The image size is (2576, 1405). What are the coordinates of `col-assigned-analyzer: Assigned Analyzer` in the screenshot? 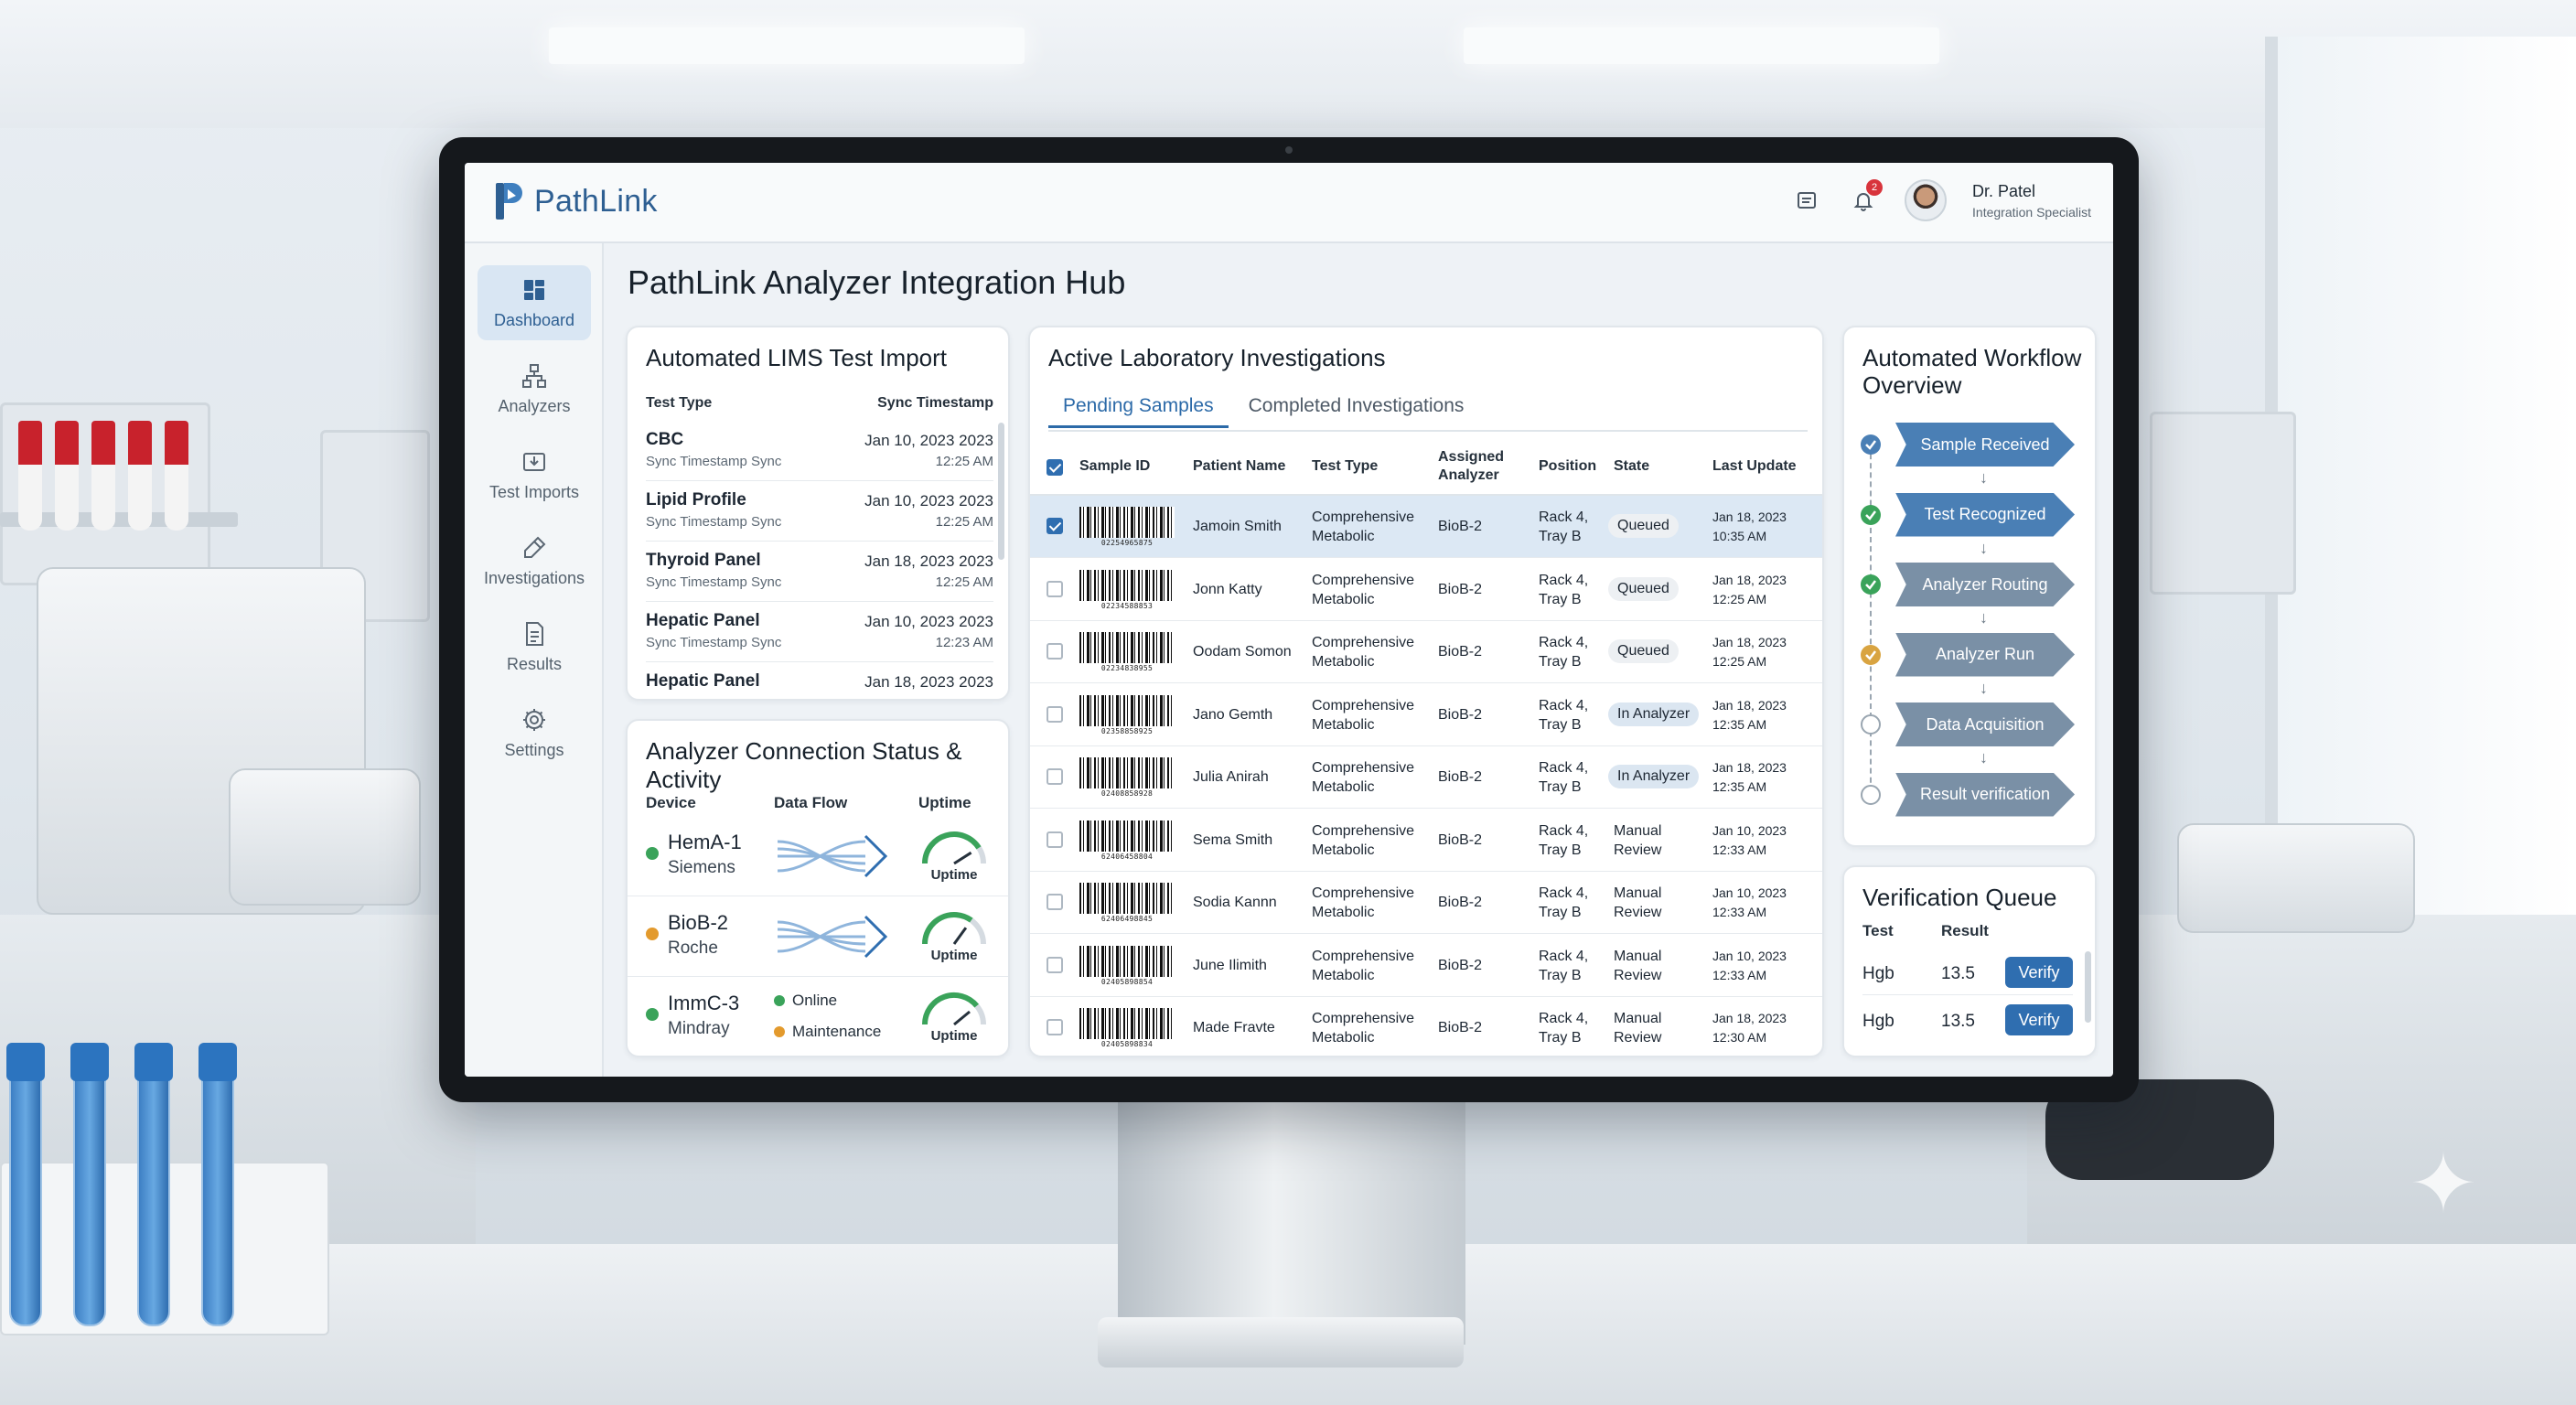 It's located at (1472, 466).